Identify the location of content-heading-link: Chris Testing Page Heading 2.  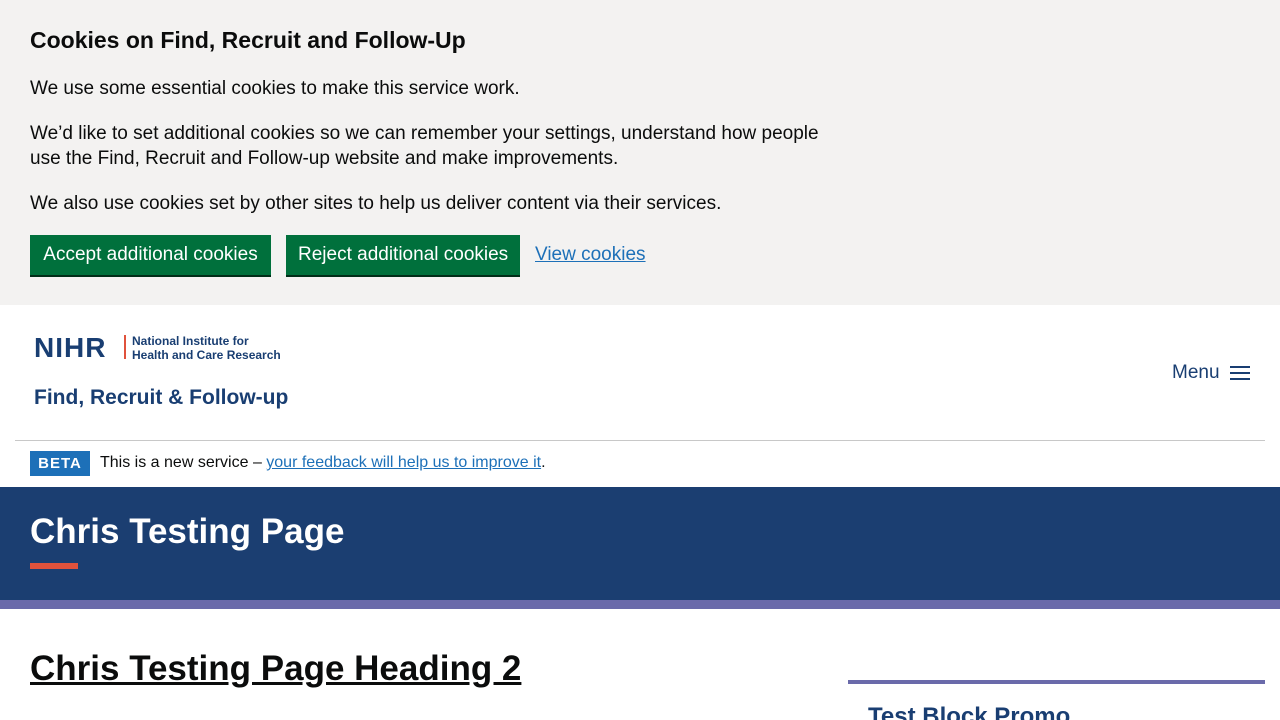
(275, 669).